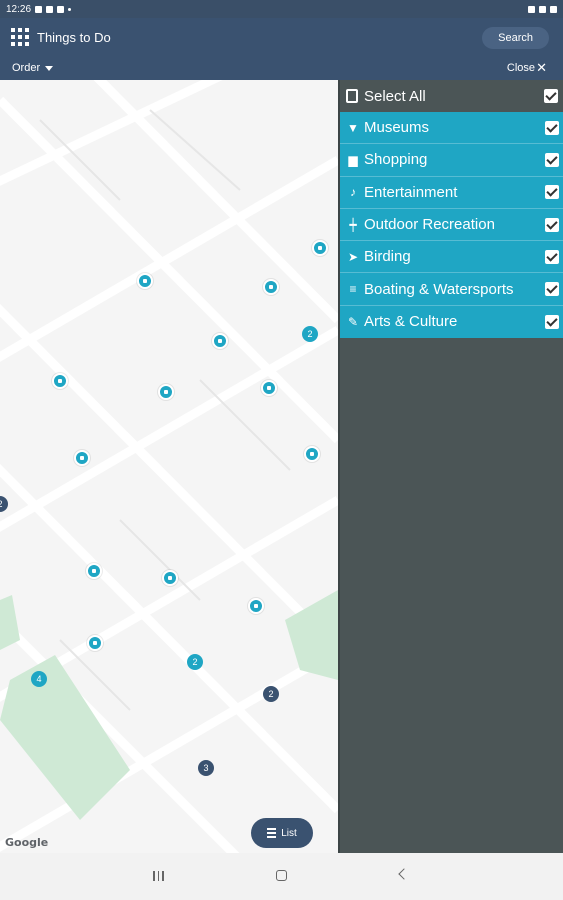 The image size is (563, 900). Describe the element at coordinates (353, 192) in the screenshot. I see `music-note-icon: ♪` at that location.